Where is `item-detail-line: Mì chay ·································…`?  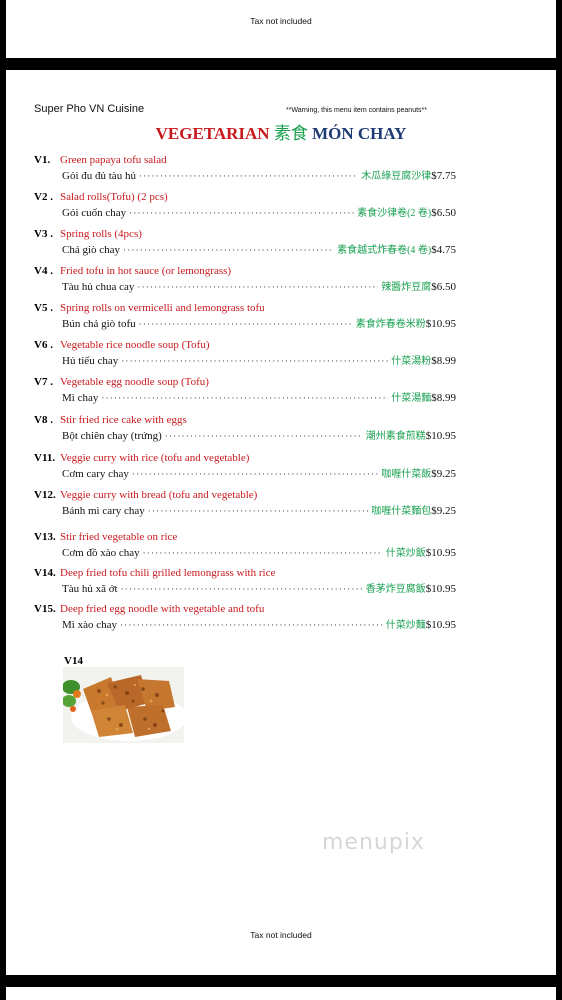
item-detail-line: Mì chay ·································… is located at coordinates (259, 396).